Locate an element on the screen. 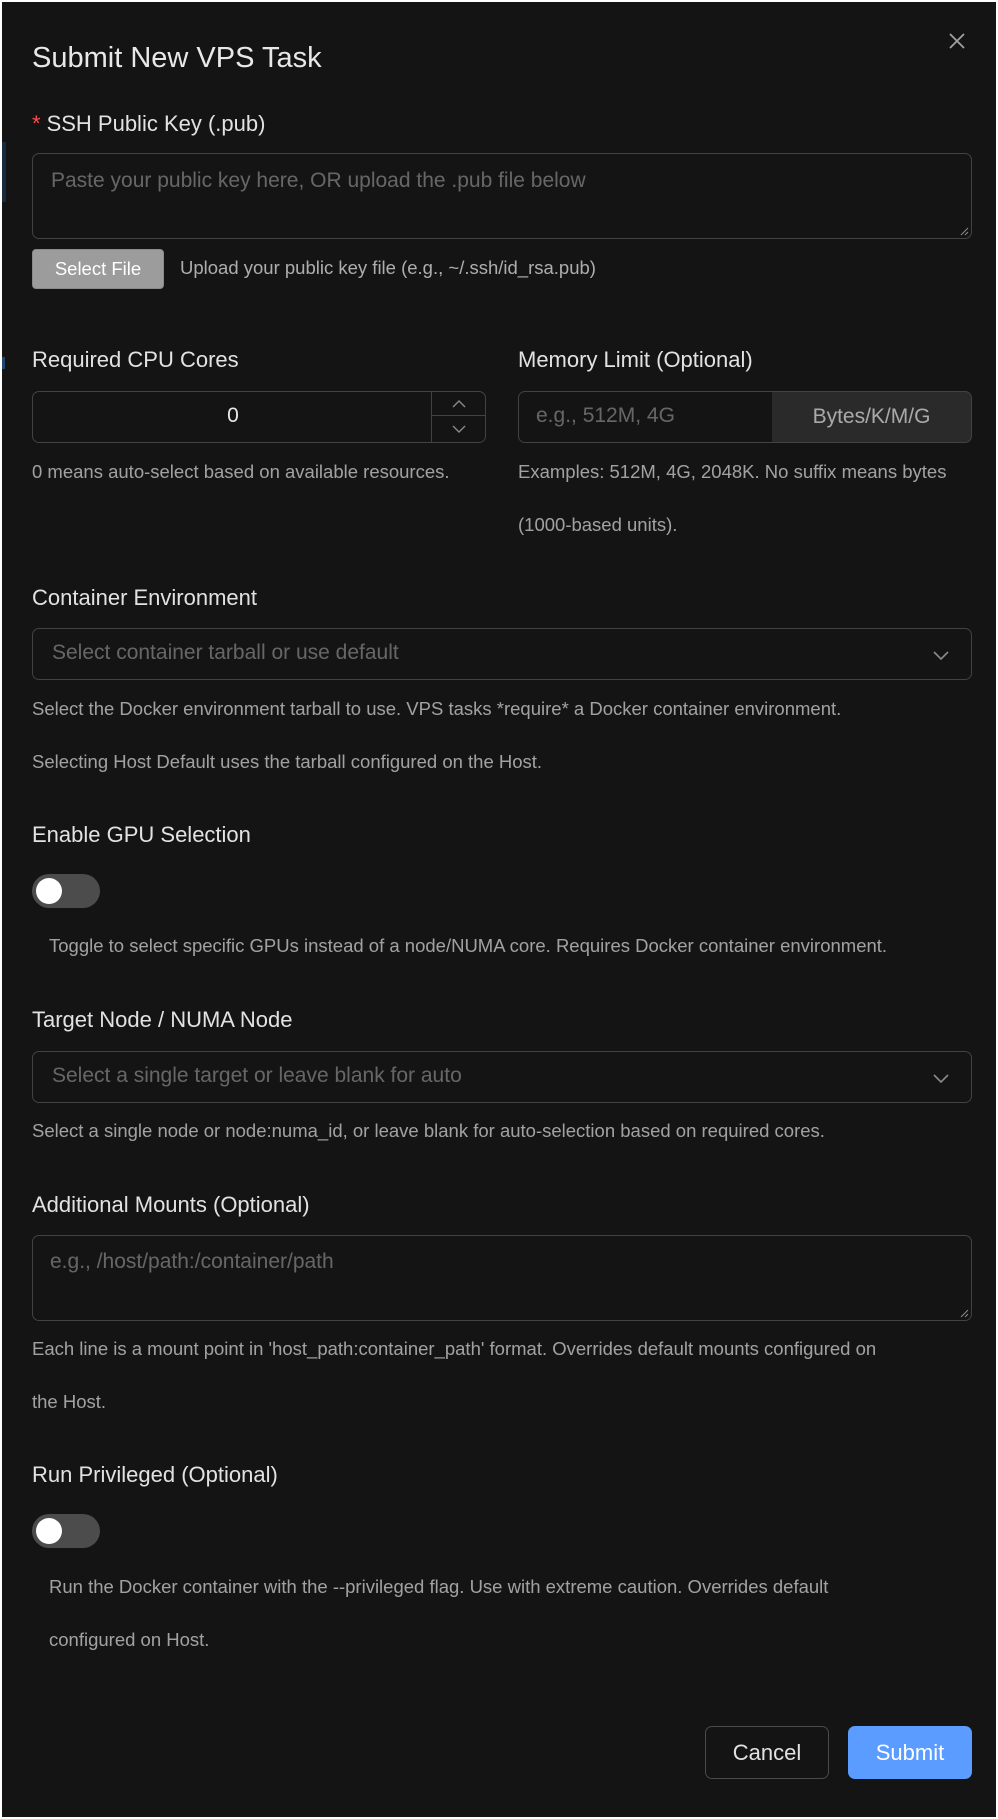 The height and width of the screenshot is (1819, 998). memory-unit-addon: Bytes/K/M/G is located at coordinates (872, 417).